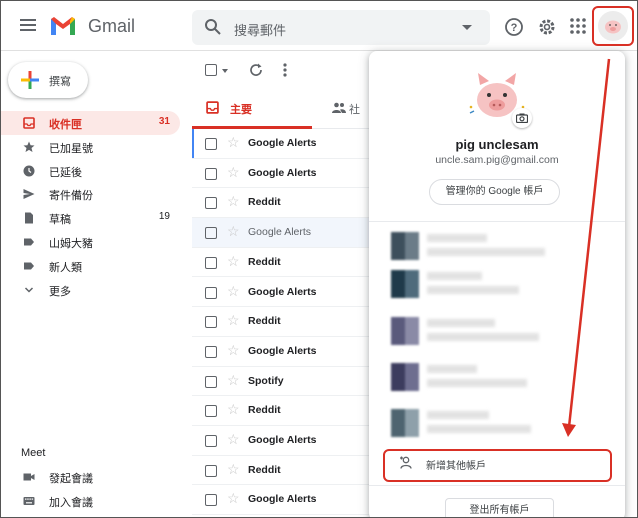 The width and height of the screenshot is (638, 518). What do you see at coordinates (71, 479) in the screenshot?
I see `meet-item-label: 發起會議` at bounding box center [71, 479].